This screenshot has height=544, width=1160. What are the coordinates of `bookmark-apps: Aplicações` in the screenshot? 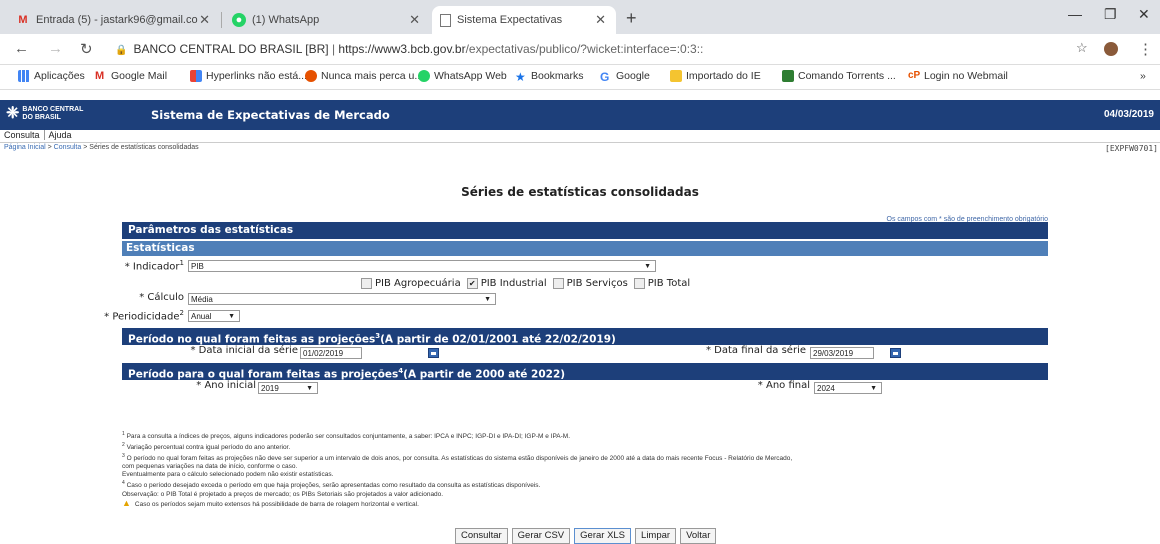 It's located at (51, 76).